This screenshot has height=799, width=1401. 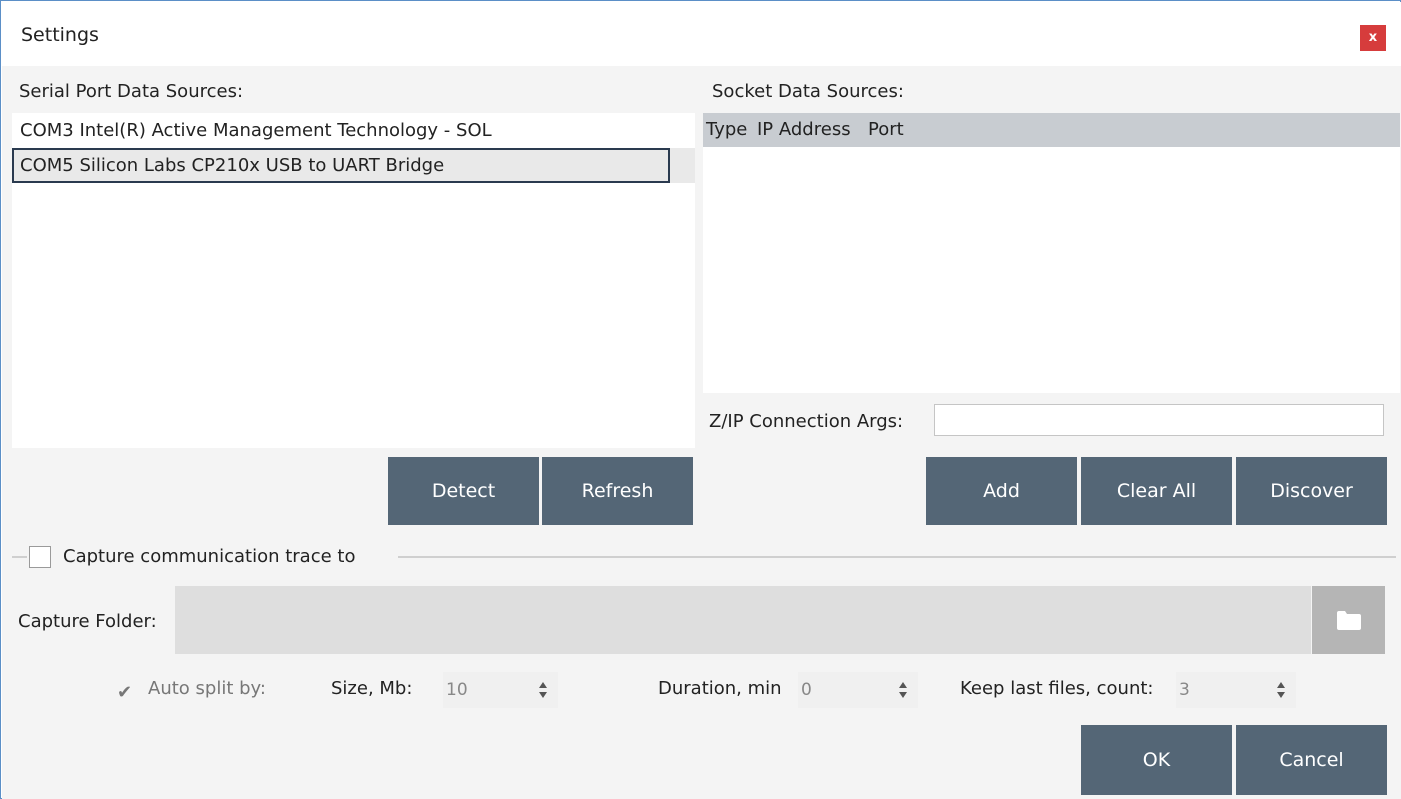 I want to click on keep-files-stepper: 3, so click(x=1236, y=690).